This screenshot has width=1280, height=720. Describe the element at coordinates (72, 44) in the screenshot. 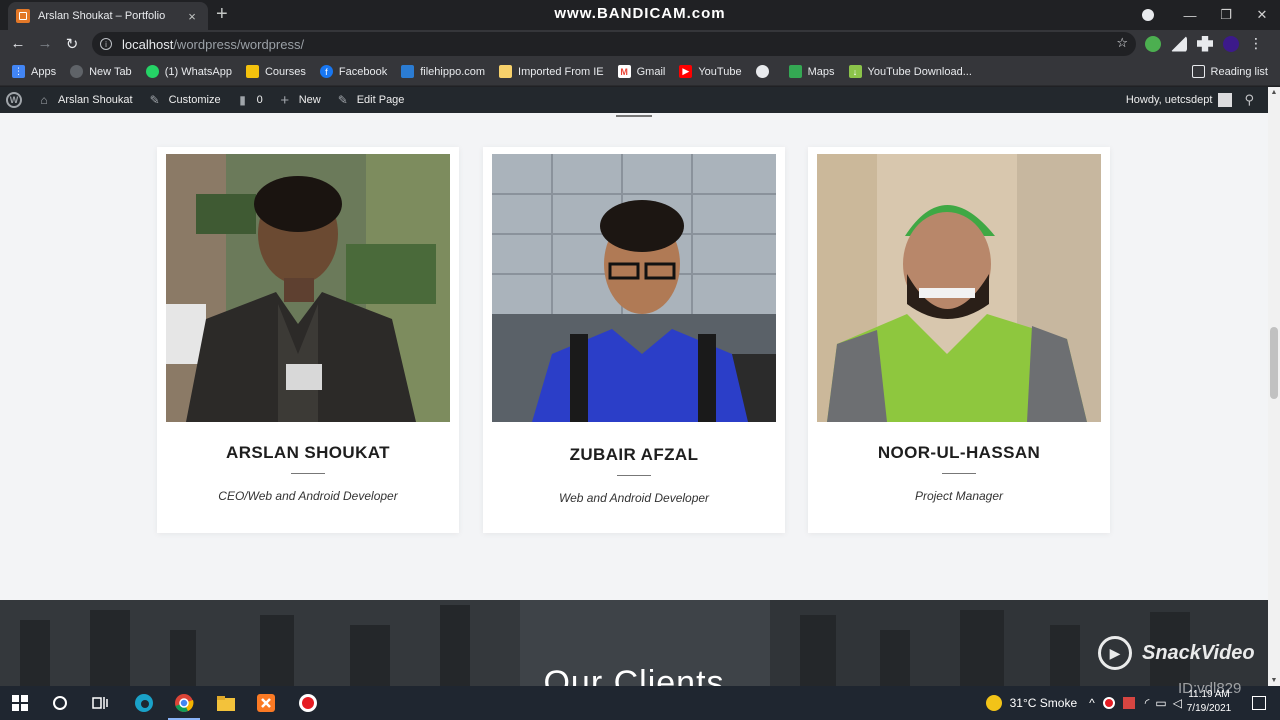

I see `reload-icon: ↻` at that location.